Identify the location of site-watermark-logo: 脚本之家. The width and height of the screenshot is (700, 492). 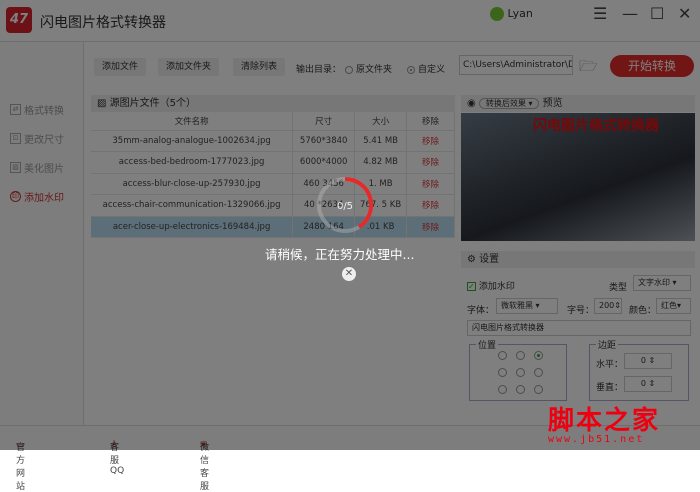
(604, 421).